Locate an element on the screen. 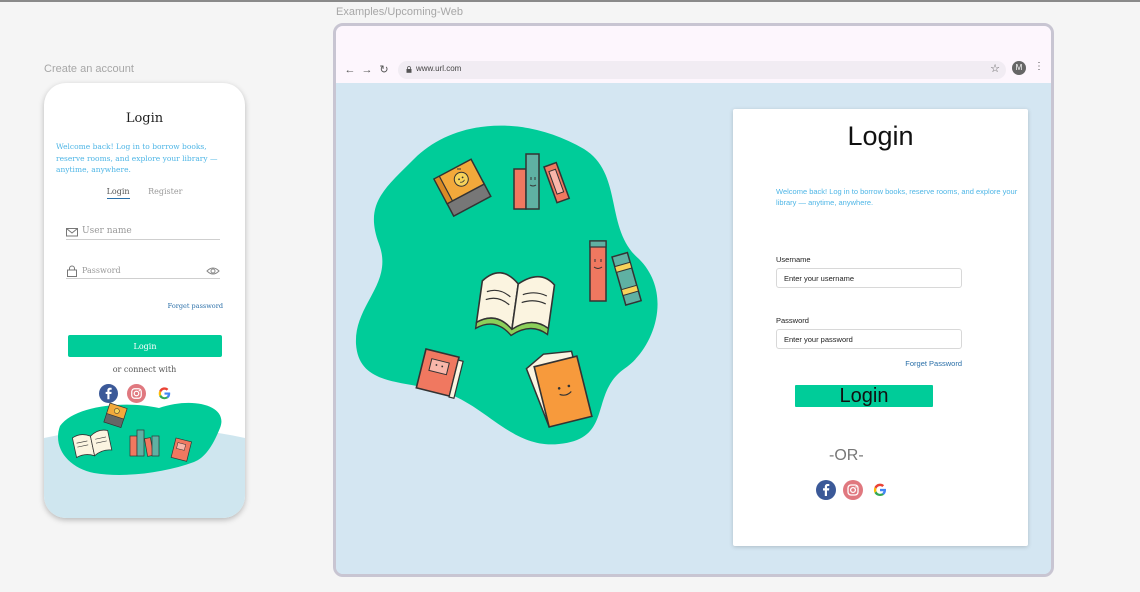 Image resolution: width=1140 pixels, height=592 pixels. bookmark-star-icon: ☆ is located at coordinates (995, 68).